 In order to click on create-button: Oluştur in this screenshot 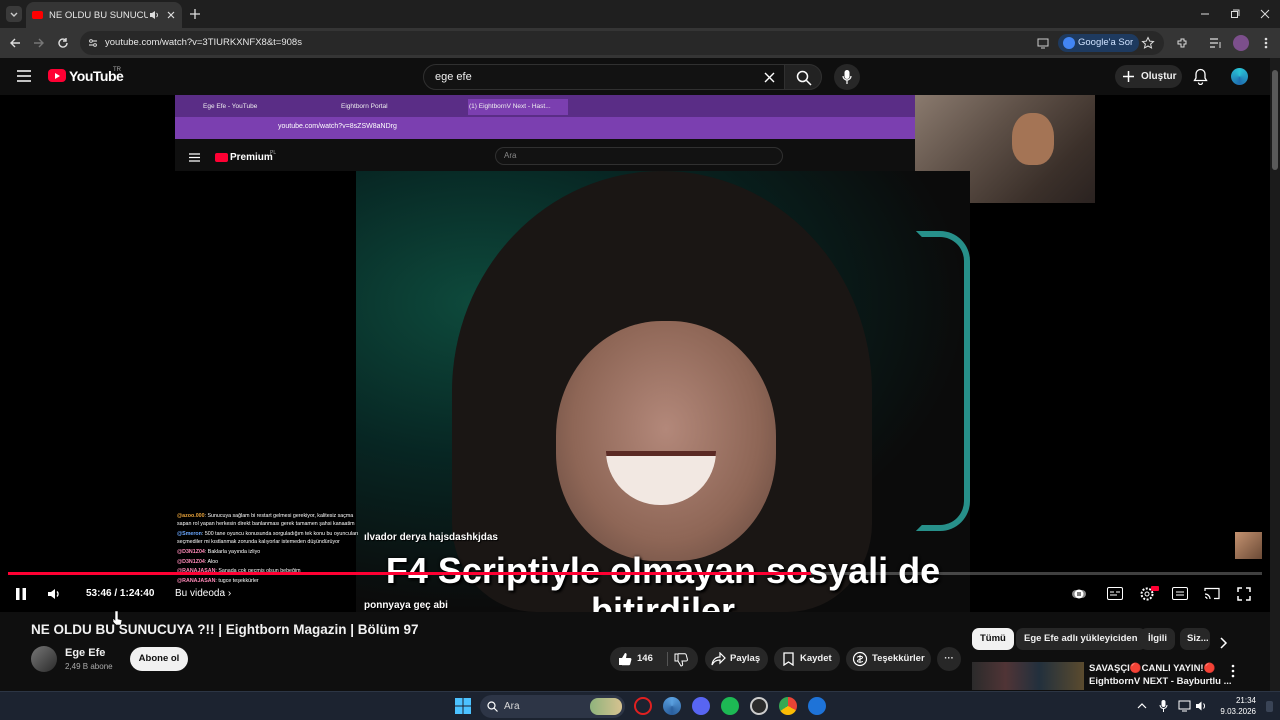, I will do `click(1148, 76)`.